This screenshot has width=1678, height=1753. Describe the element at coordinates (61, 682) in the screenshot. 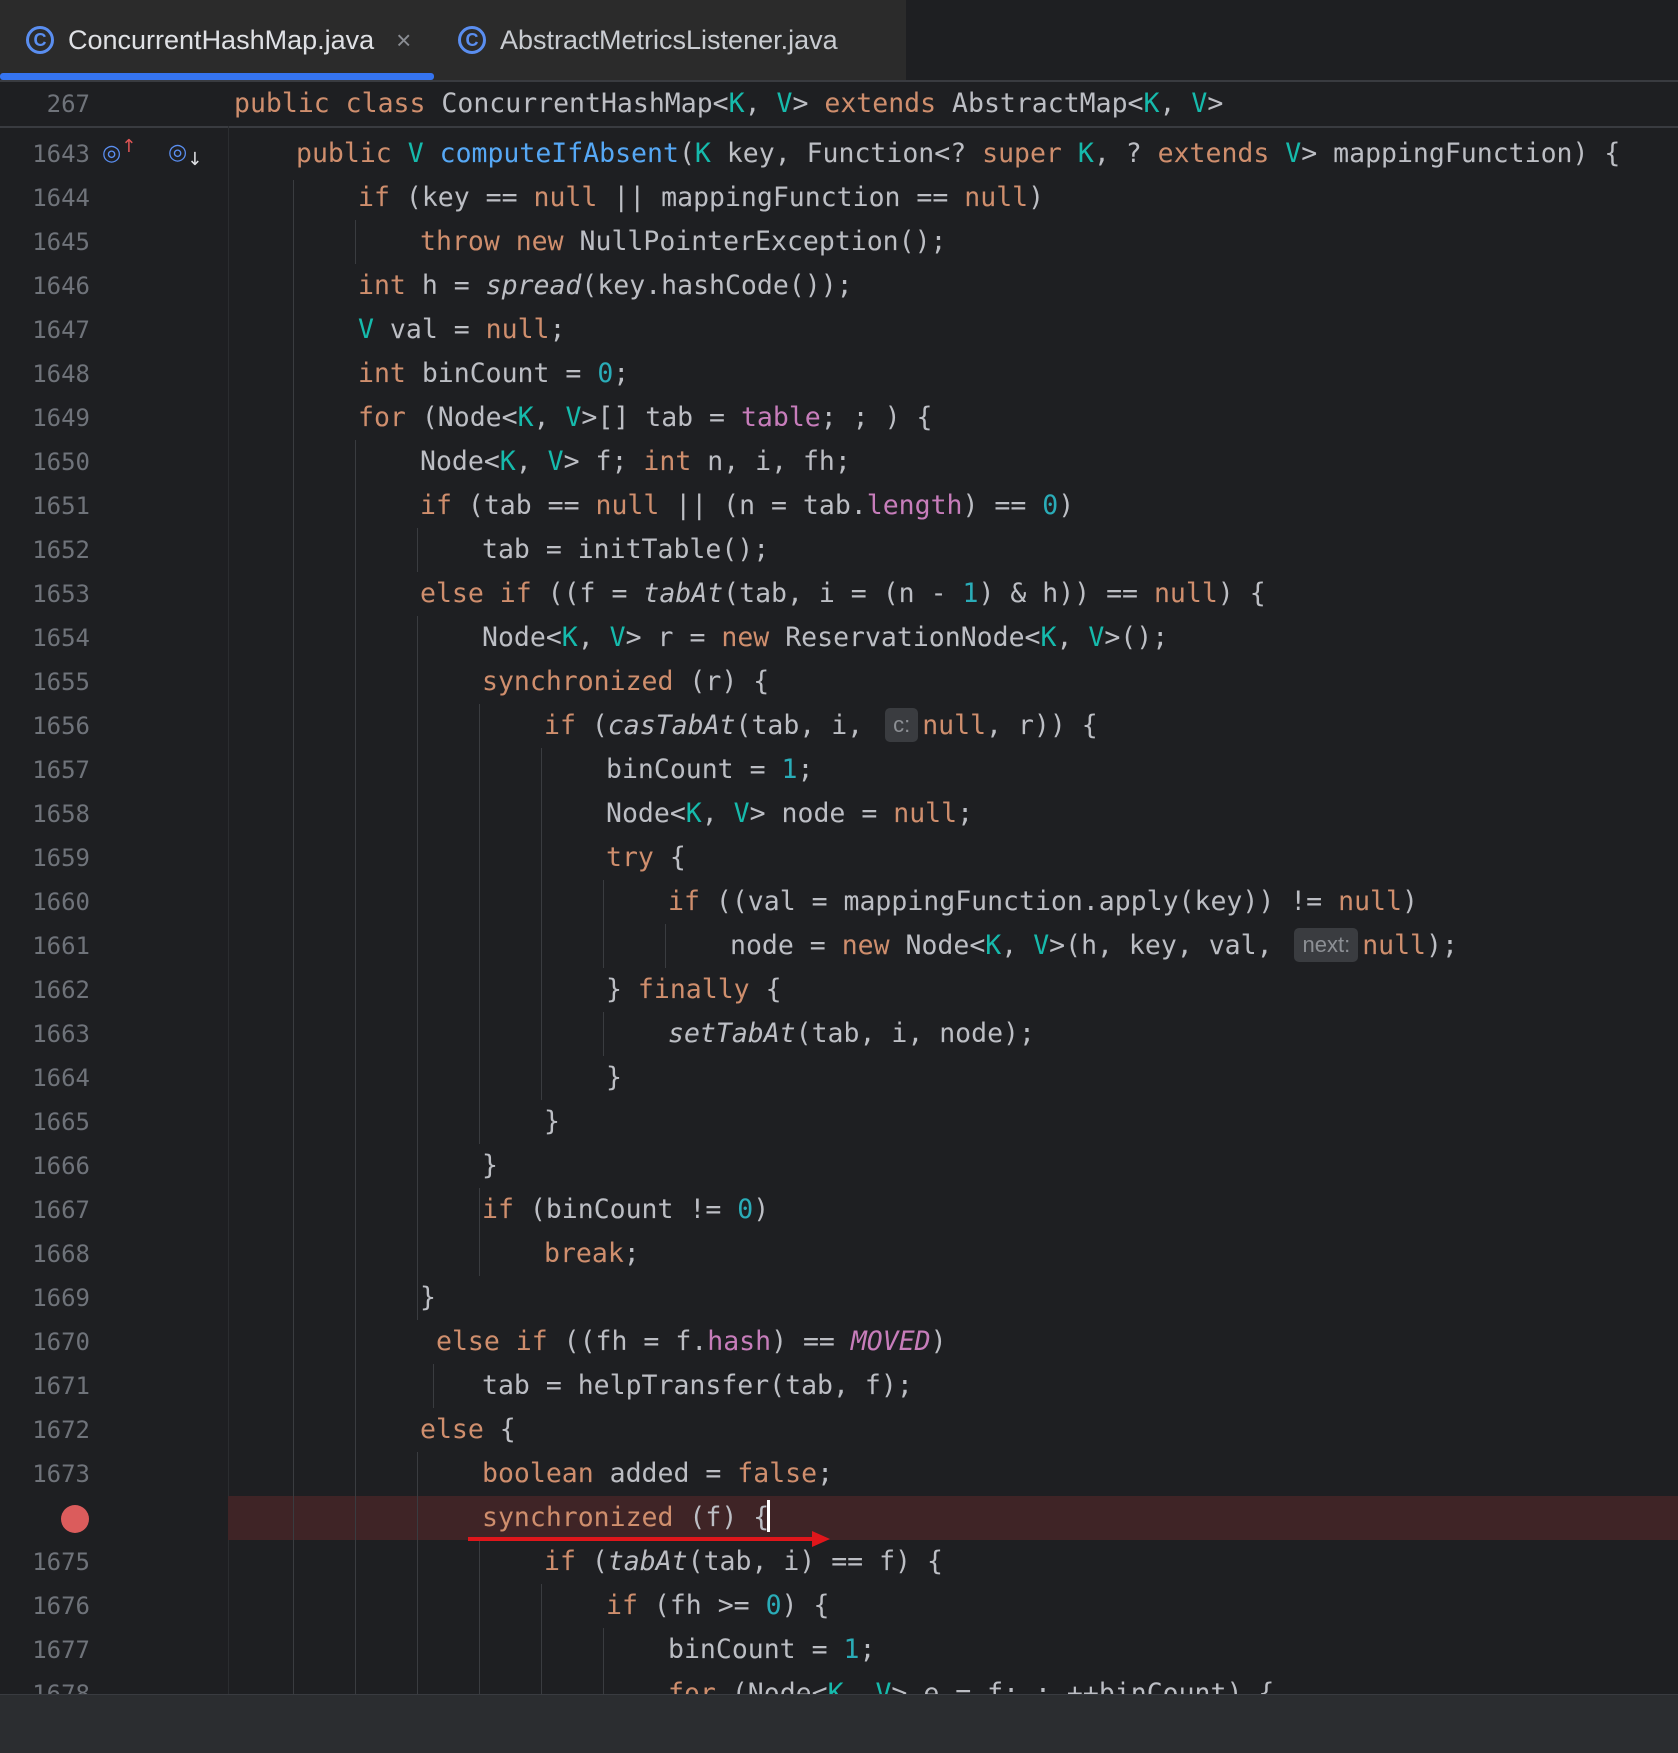

I see `line-number: 1655` at that location.